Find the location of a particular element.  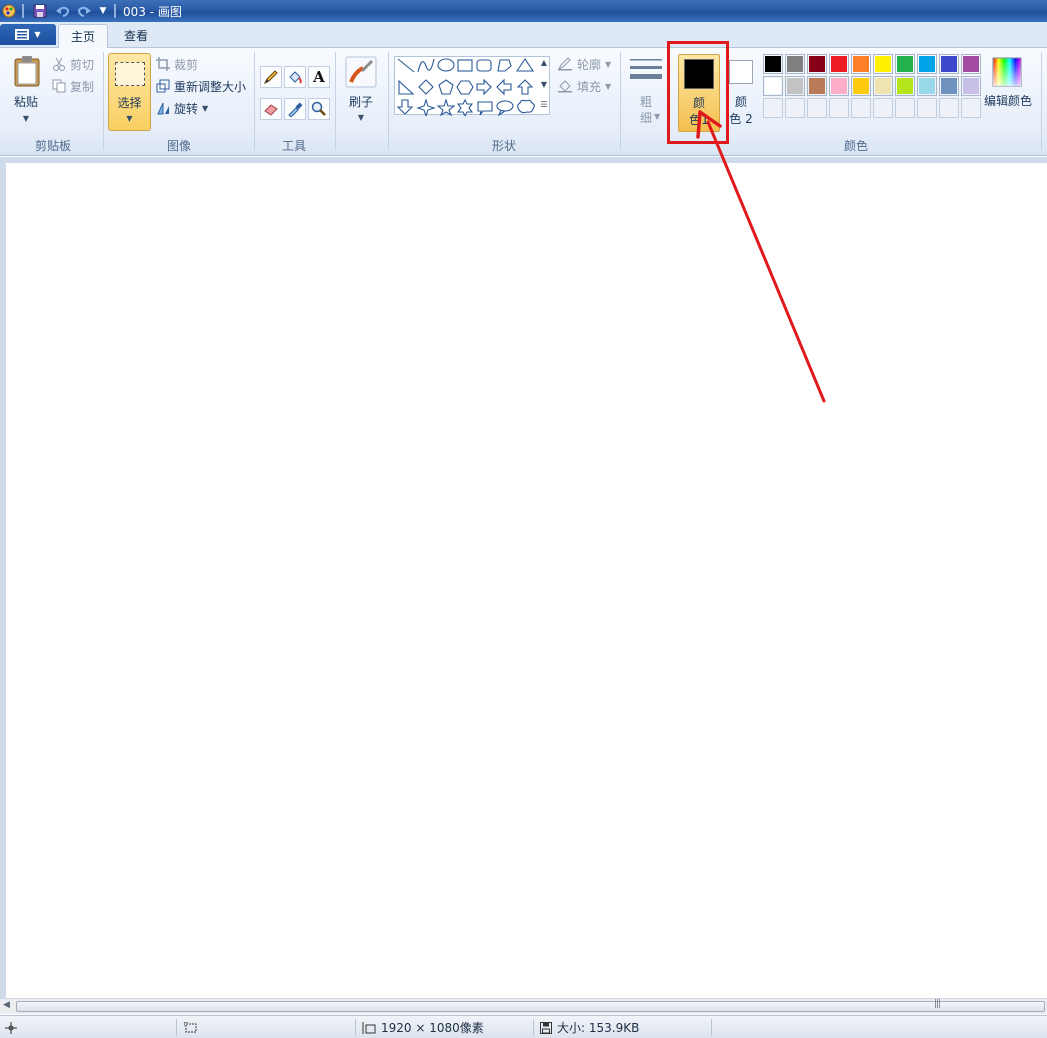

cut-button: 剪切 is located at coordinates (73, 64).